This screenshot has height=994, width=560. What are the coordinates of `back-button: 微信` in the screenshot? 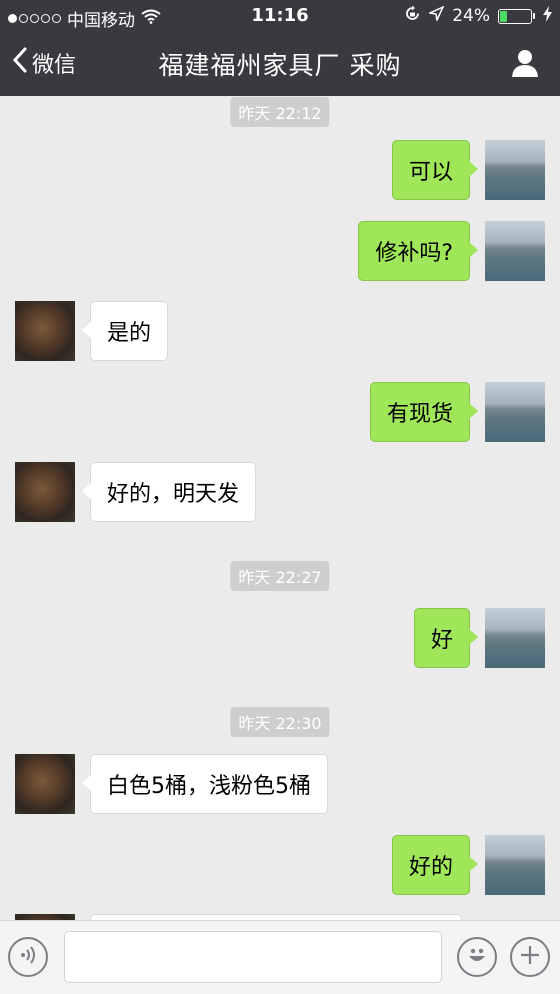 It's located at (44, 63).